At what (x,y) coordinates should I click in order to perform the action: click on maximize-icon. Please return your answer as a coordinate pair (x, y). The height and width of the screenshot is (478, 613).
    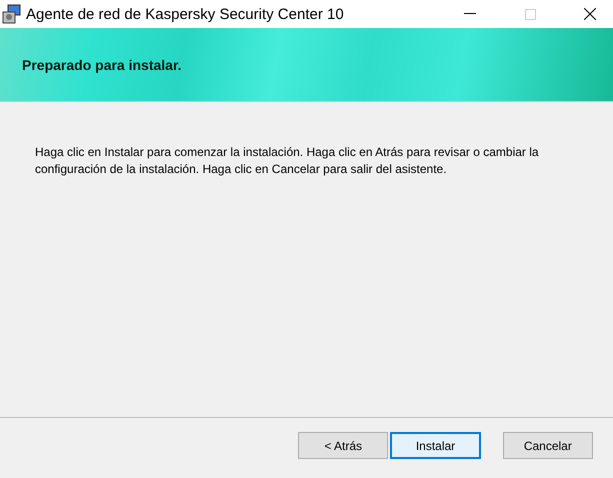
    Looking at the image, I should click on (530, 14).